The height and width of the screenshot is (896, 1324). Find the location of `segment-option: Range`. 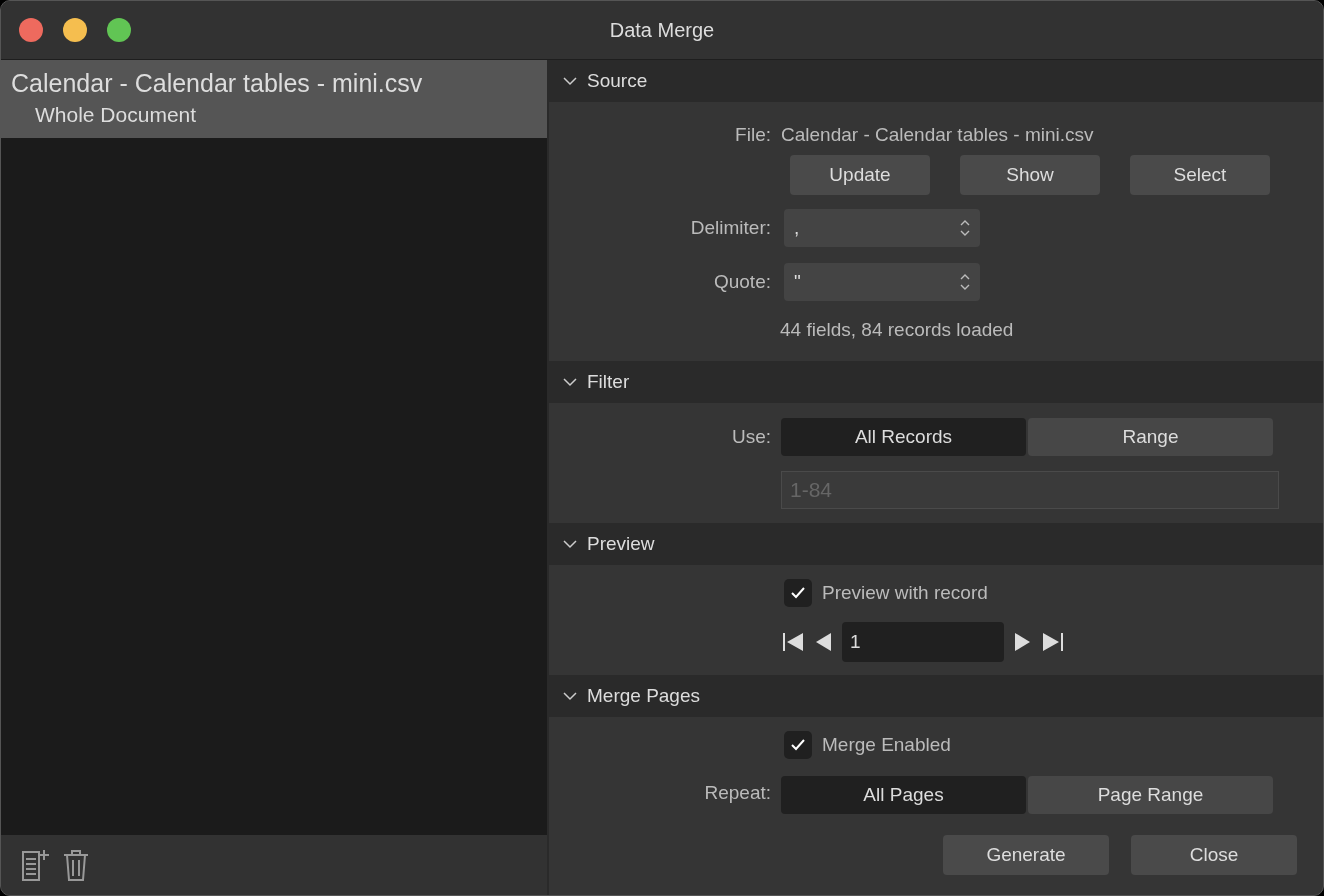

segment-option: Range is located at coordinates (1150, 437).